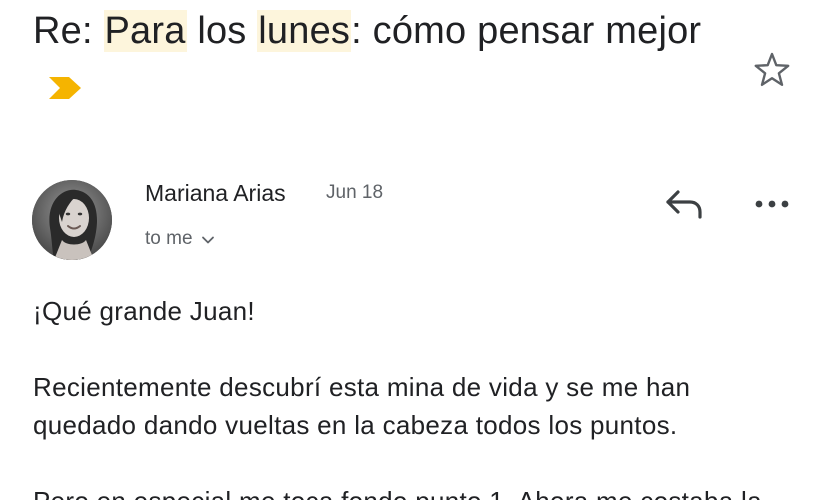 This screenshot has width=828, height=500. Describe the element at coordinates (68, 31) in the screenshot. I see `subject-prefix: Re:` at that location.